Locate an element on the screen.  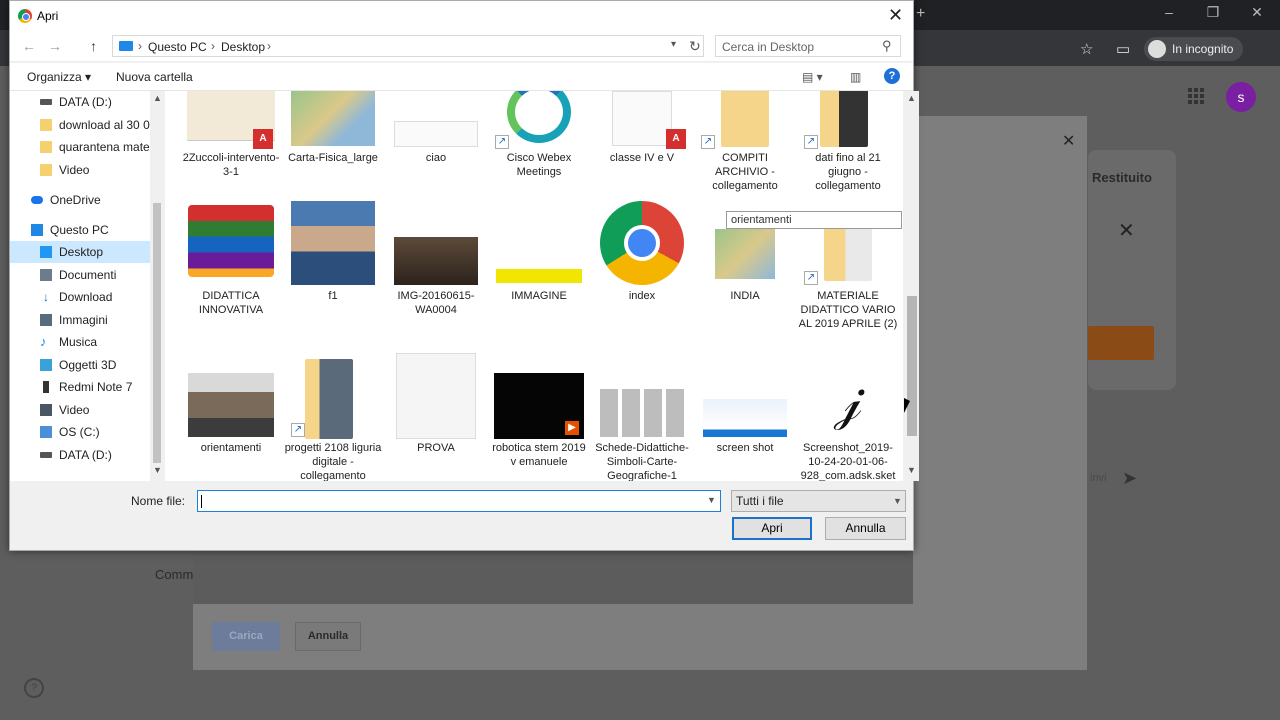
send-icon: ➤ is located at coordinates (1129, 478).